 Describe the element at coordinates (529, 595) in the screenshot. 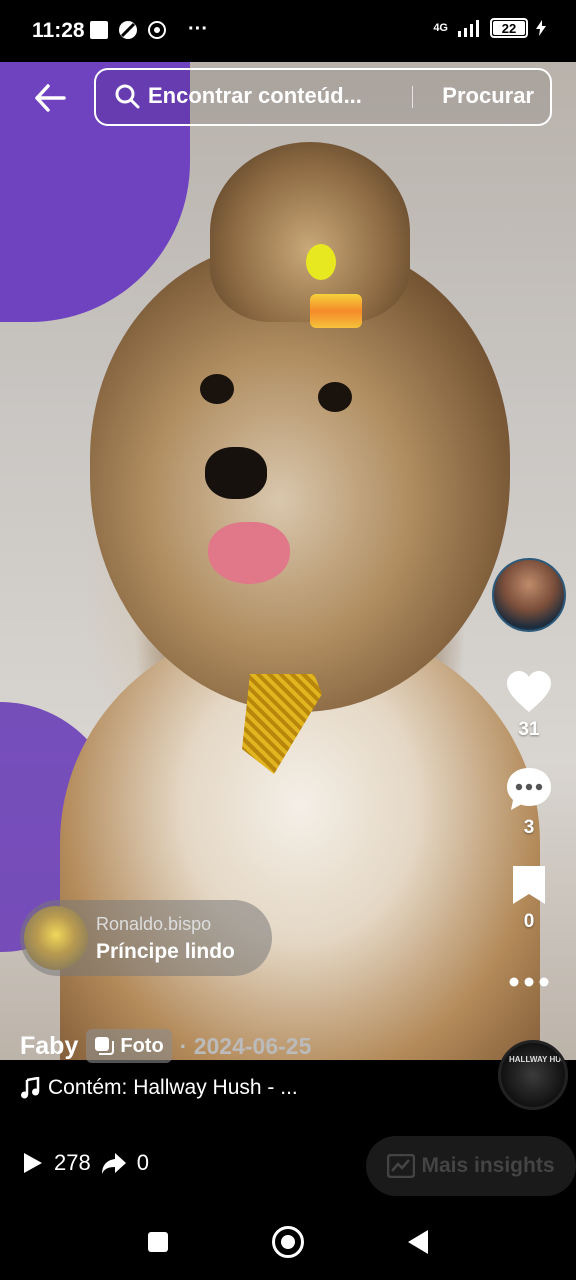

I see `creator-avatar` at that location.